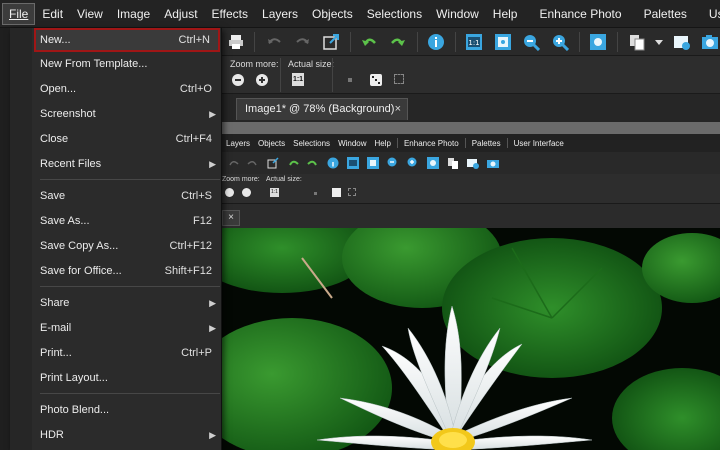 This screenshot has width=720, height=450. I want to click on menu-item-email: E-mail ▶, so click(116, 328).